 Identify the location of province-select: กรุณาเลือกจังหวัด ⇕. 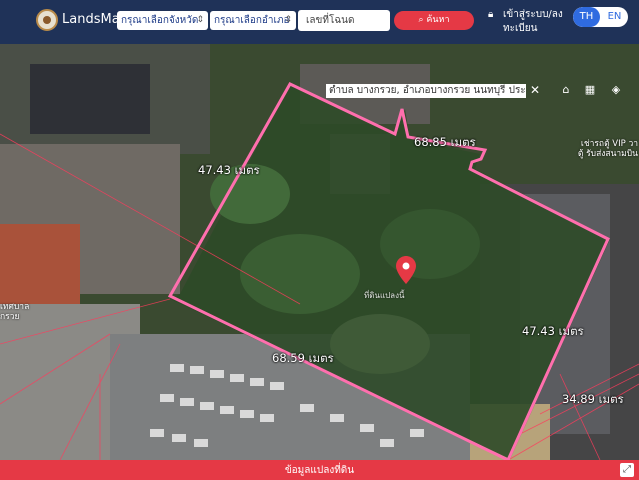
(162, 20).